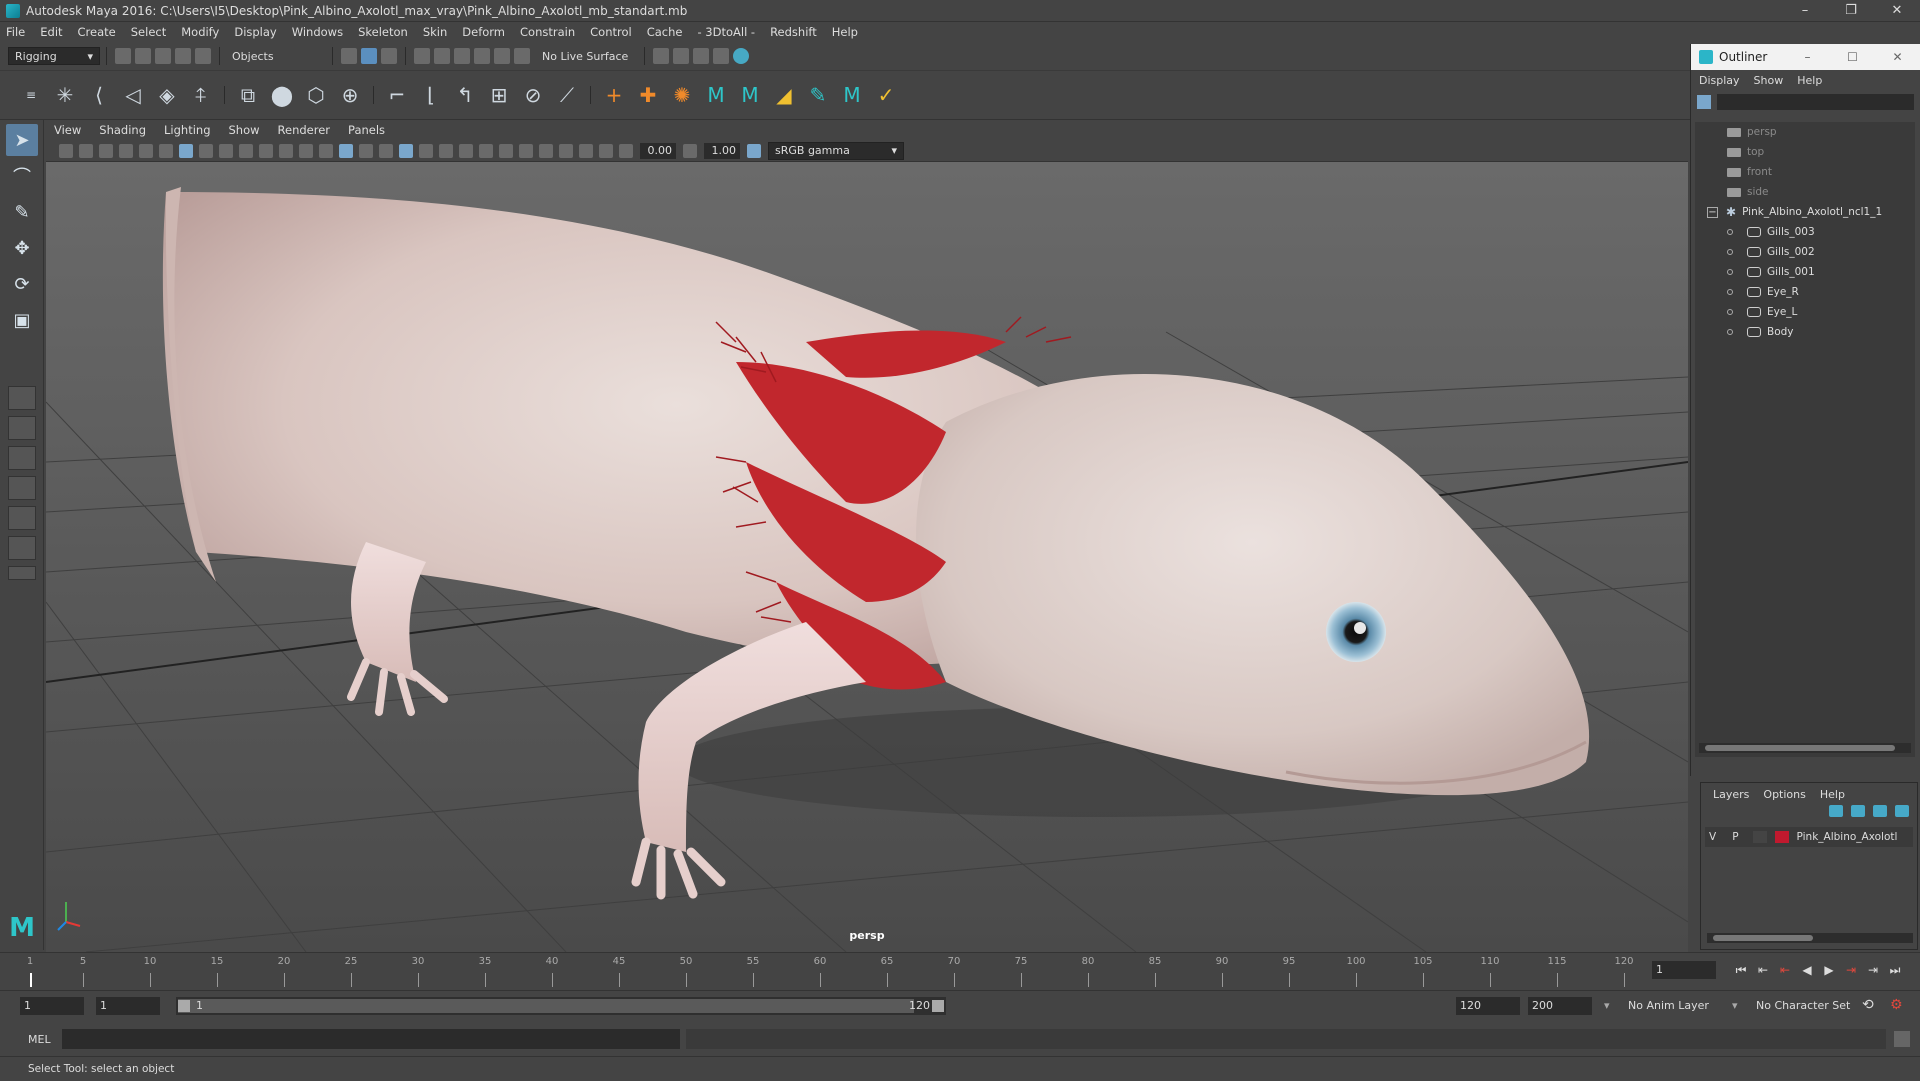 The height and width of the screenshot is (1081, 1920). What do you see at coordinates (614, 95) in the screenshot?
I see `locator-icon: +` at bounding box center [614, 95].